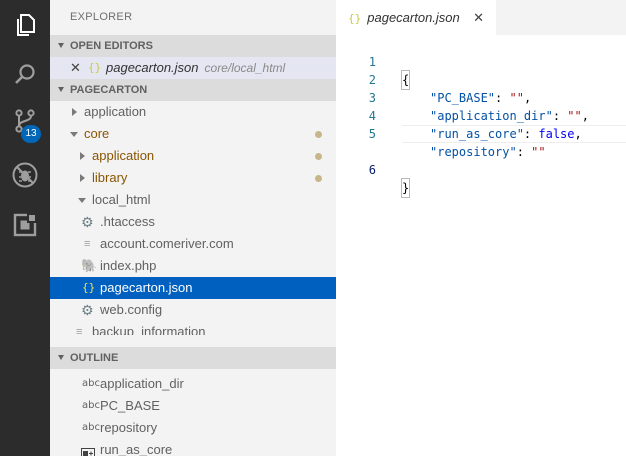  I want to click on tree-item-core-application: application, so click(193, 156).